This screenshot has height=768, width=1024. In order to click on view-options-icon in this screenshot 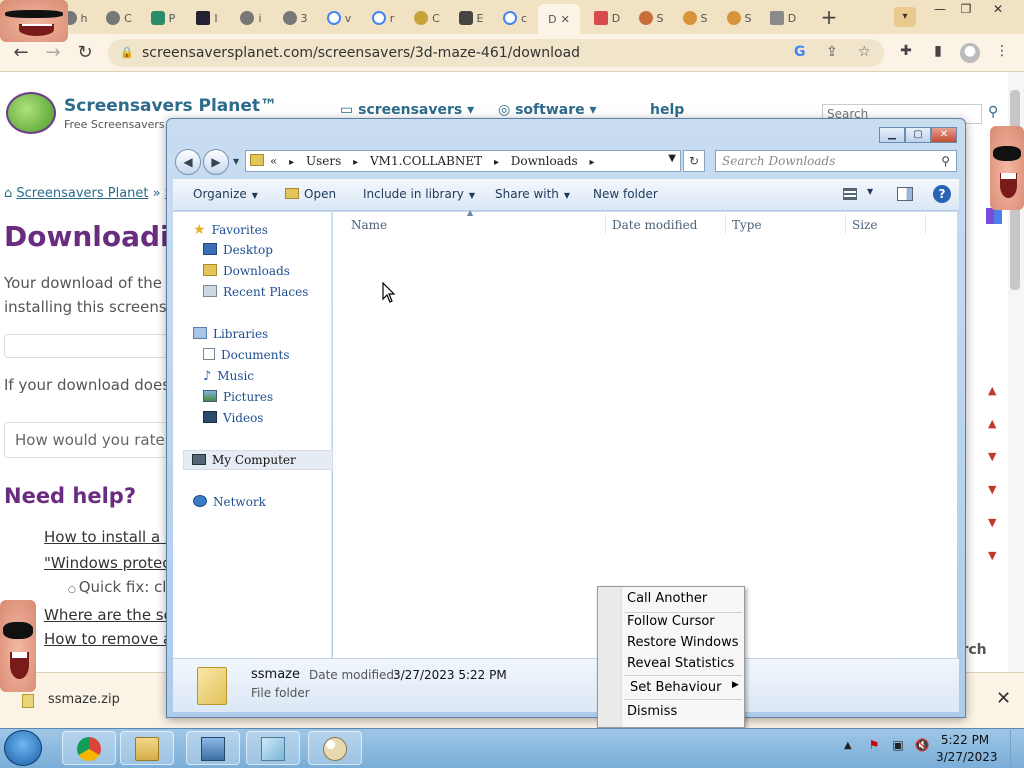, I will do `click(850, 194)`.